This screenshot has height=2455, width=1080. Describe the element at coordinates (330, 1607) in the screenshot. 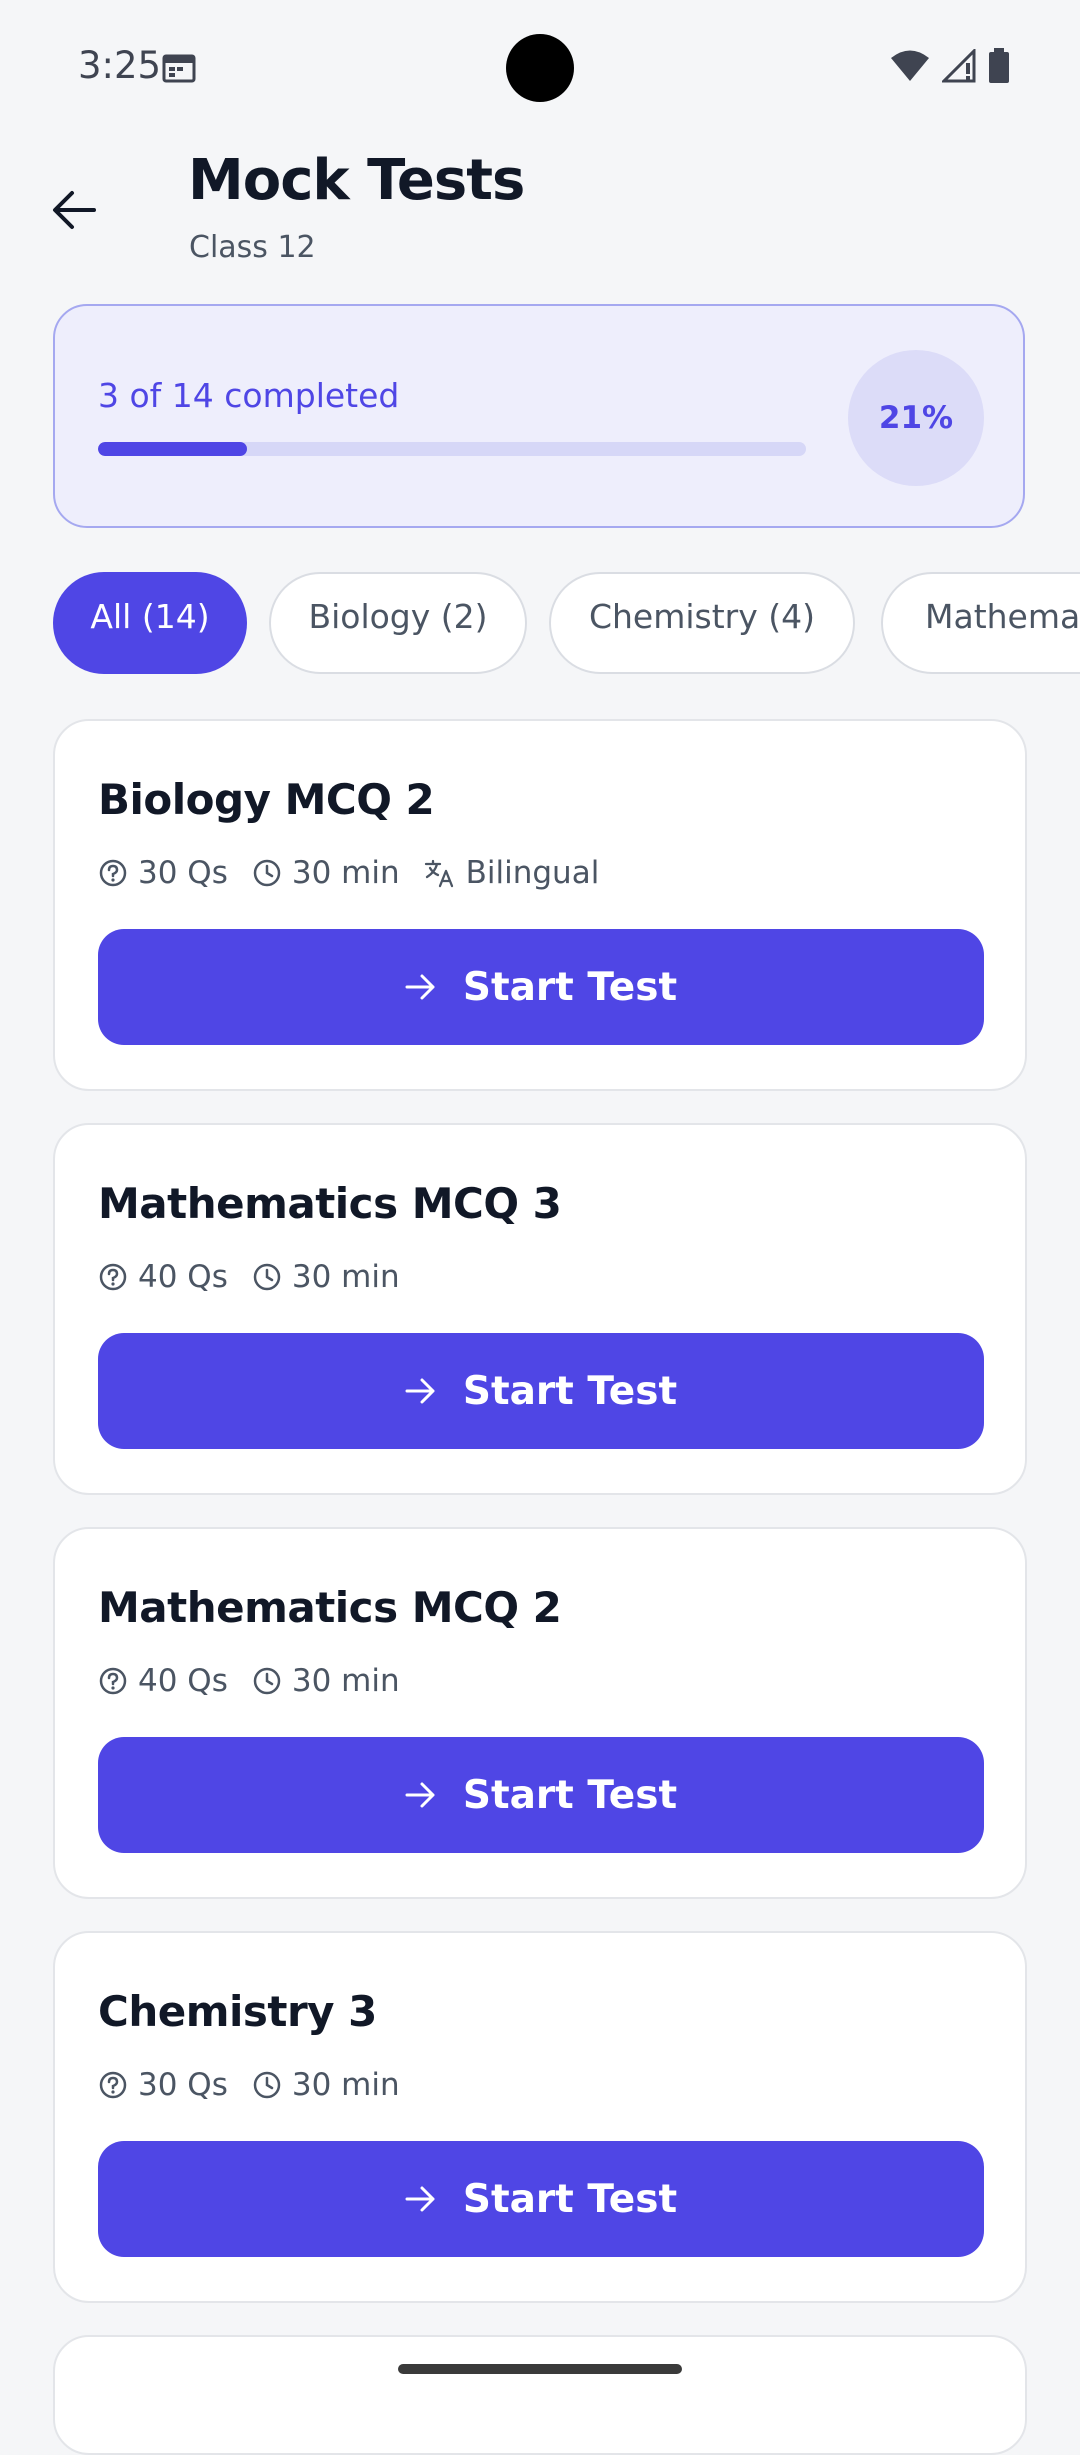

I see `test-title: Mathematics MCQ 2` at that location.